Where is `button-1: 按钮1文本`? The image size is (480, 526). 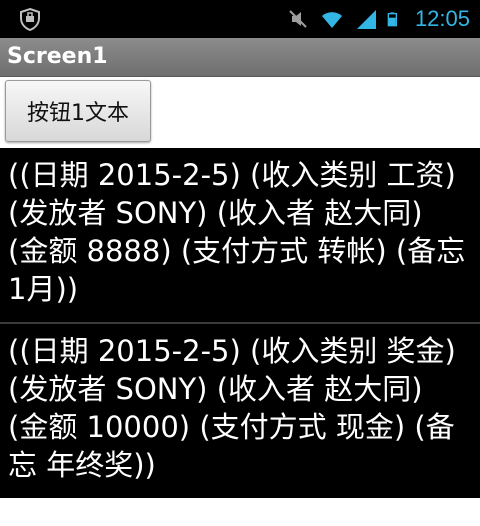
button-1: 按钮1文本 is located at coordinates (78, 111).